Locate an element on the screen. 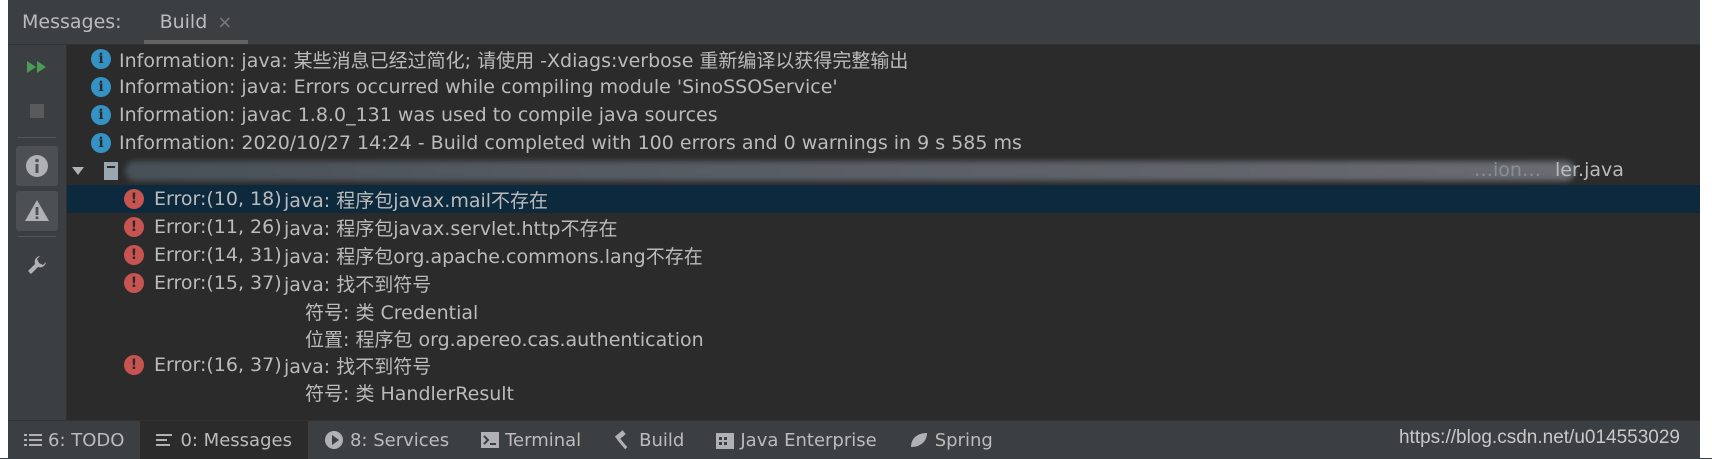 The image size is (1712, 459). error-position: Error:(16, 37) is located at coordinates (218, 365).